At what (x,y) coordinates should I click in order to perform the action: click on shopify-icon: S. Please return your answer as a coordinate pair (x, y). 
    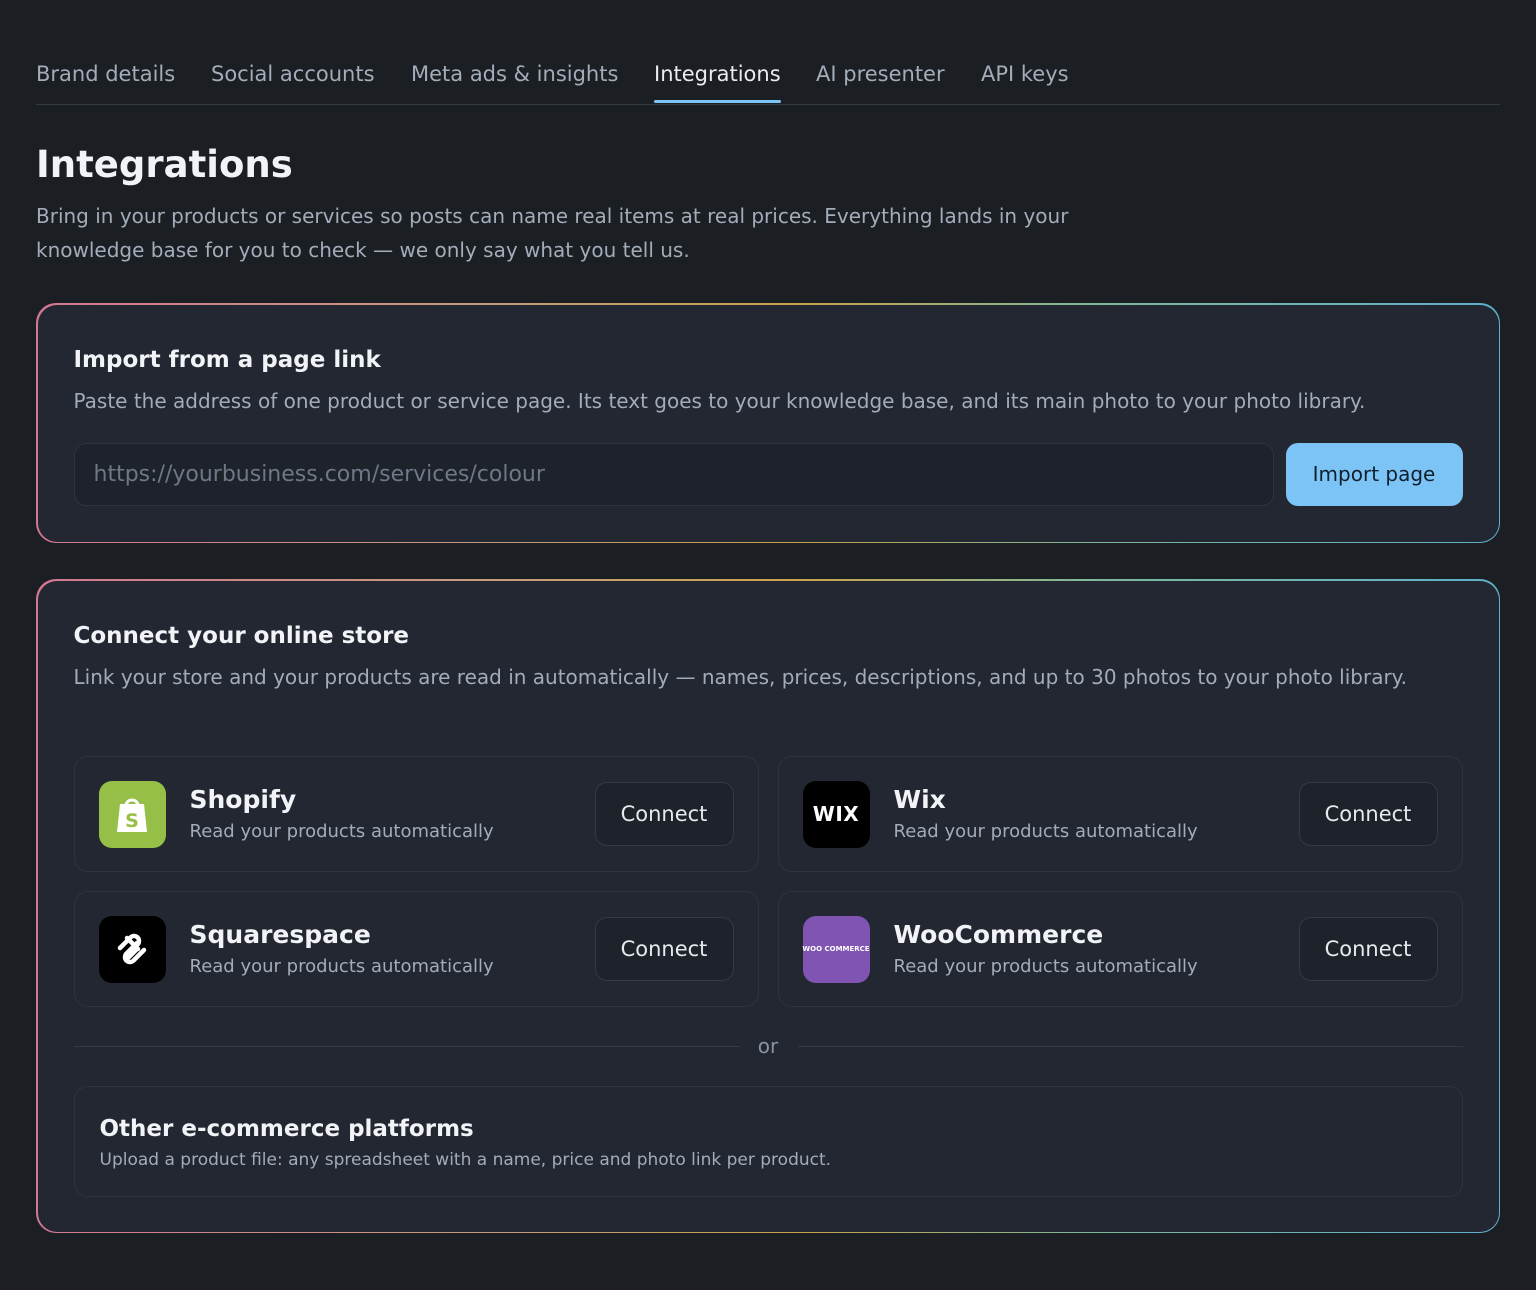
    Looking at the image, I should click on (132, 814).